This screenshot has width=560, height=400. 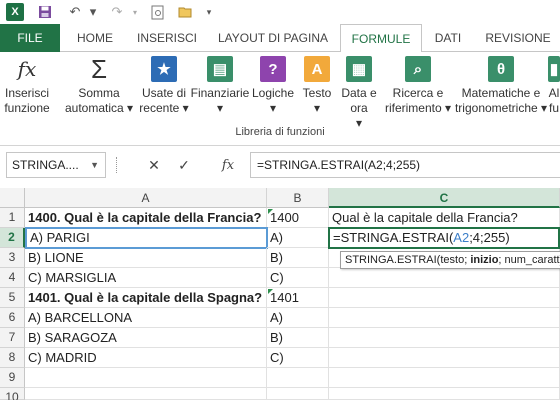 I want to click on cancel-formula-button: ✕, so click(x=154, y=165).